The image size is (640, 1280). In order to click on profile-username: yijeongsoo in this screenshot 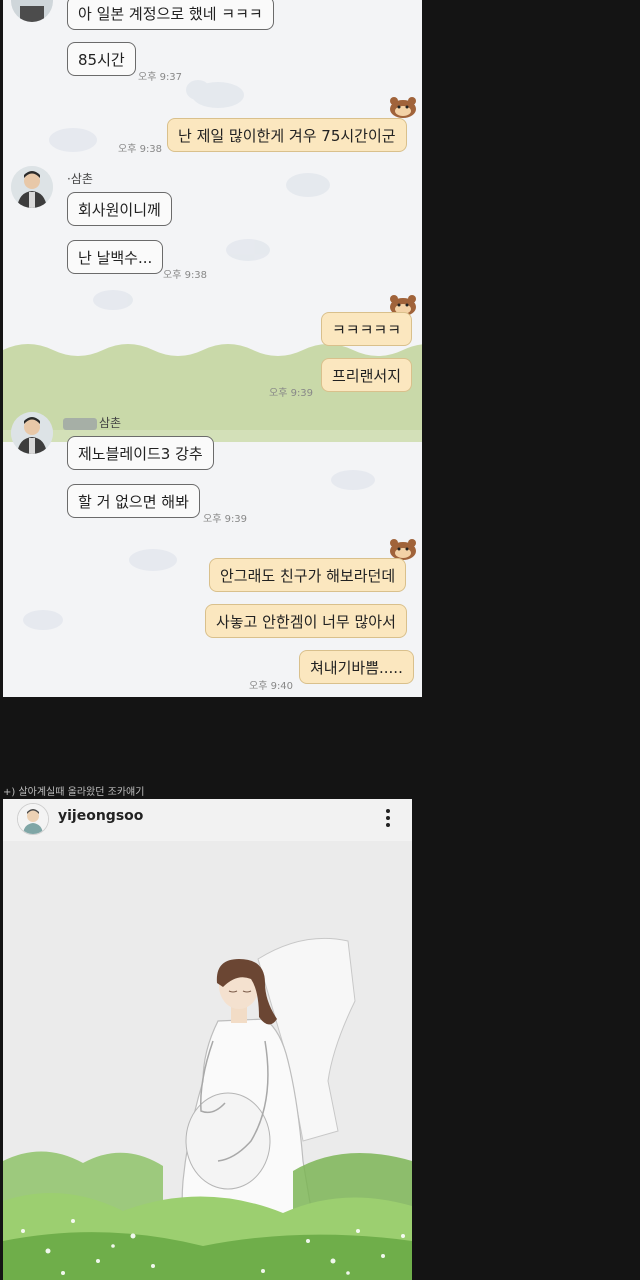, I will do `click(100, 816)`.